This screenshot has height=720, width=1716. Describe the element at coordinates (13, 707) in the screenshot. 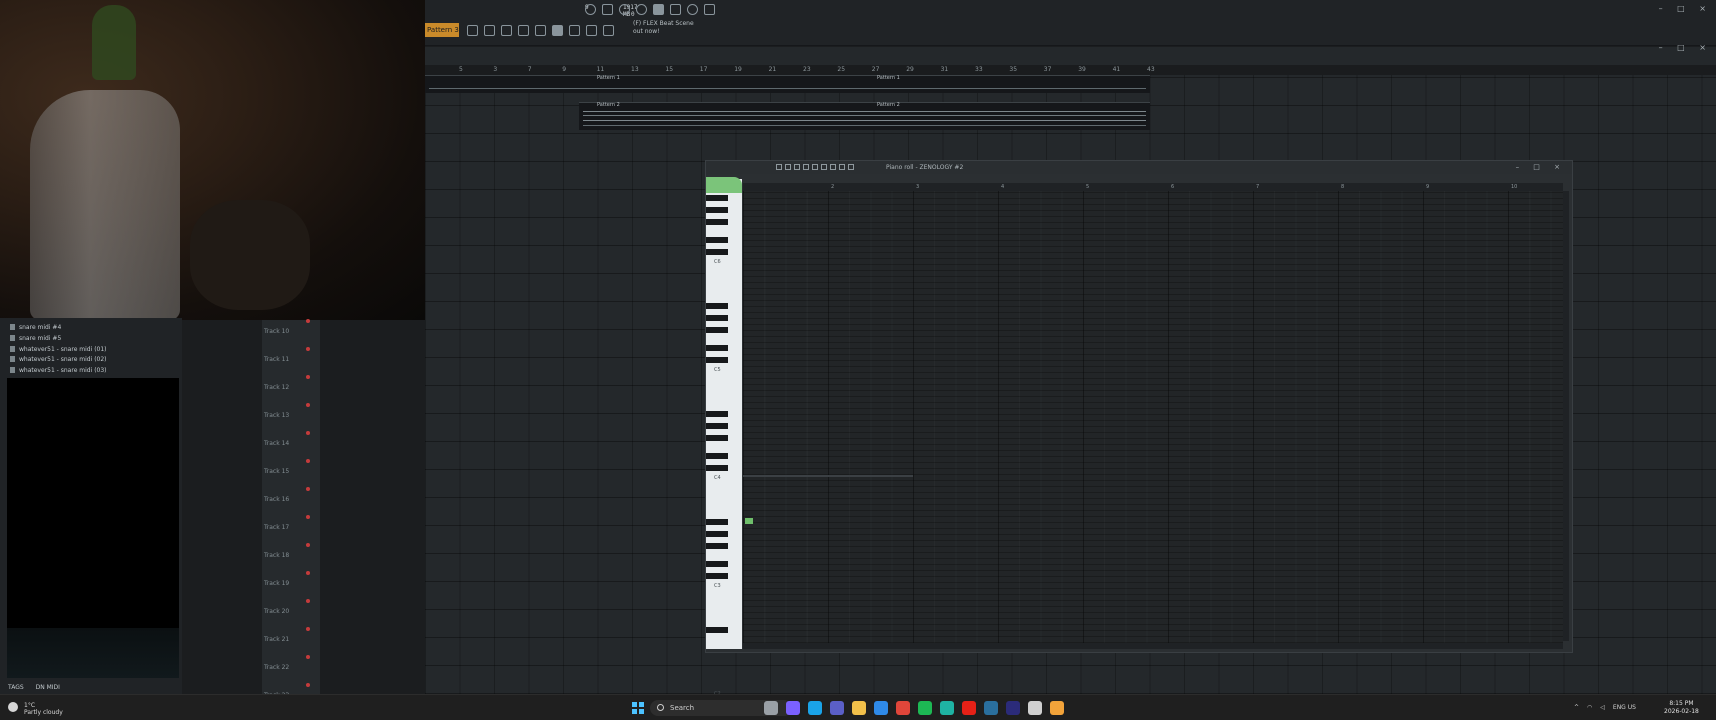

I see `weather-icon` at that location.